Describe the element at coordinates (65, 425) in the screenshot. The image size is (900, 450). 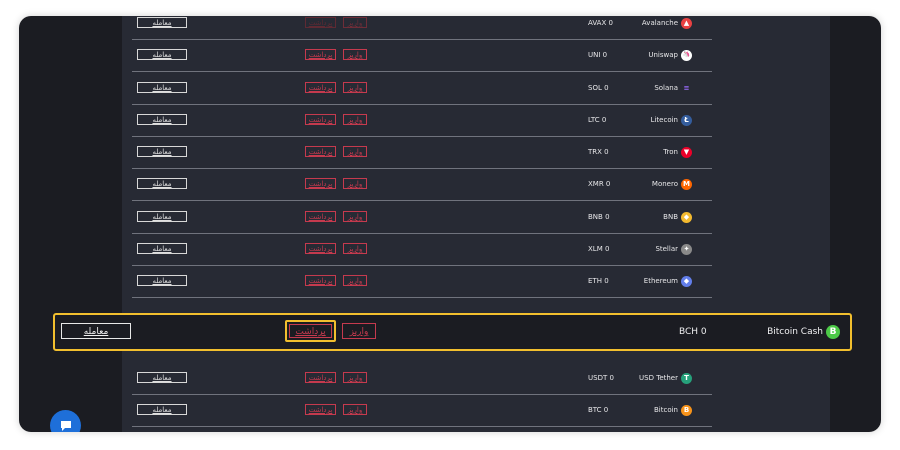
I see `chat-icon` at that location.